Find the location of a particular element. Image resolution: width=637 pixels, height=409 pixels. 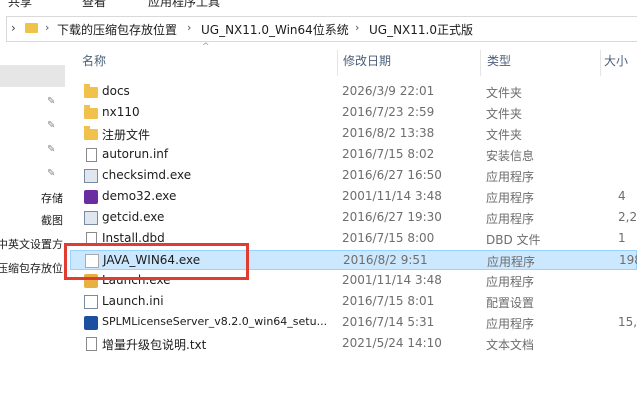

file-type: 配置设置 is located at coordinates (510, 303).